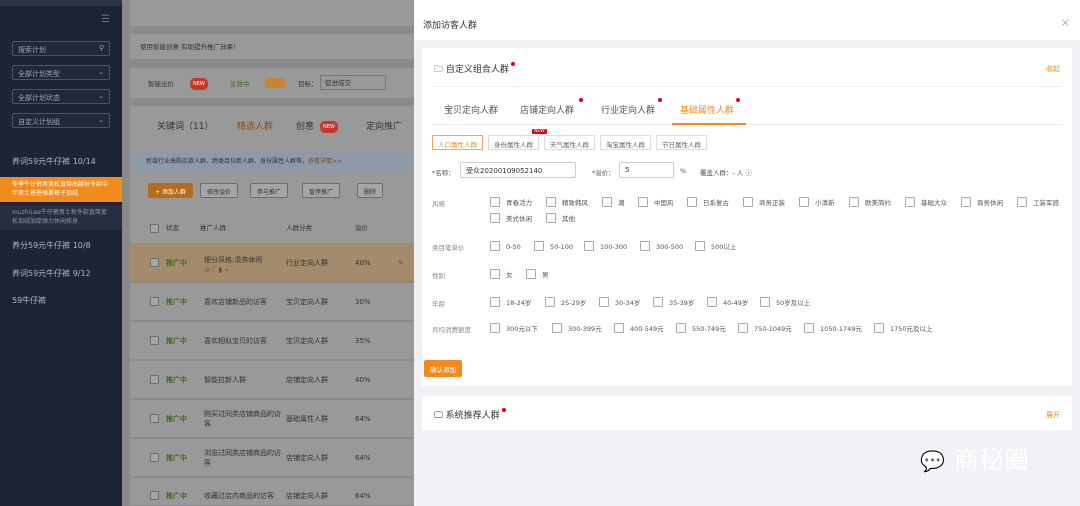  I want to click on menu-icon: ☰, so click(105, 19).